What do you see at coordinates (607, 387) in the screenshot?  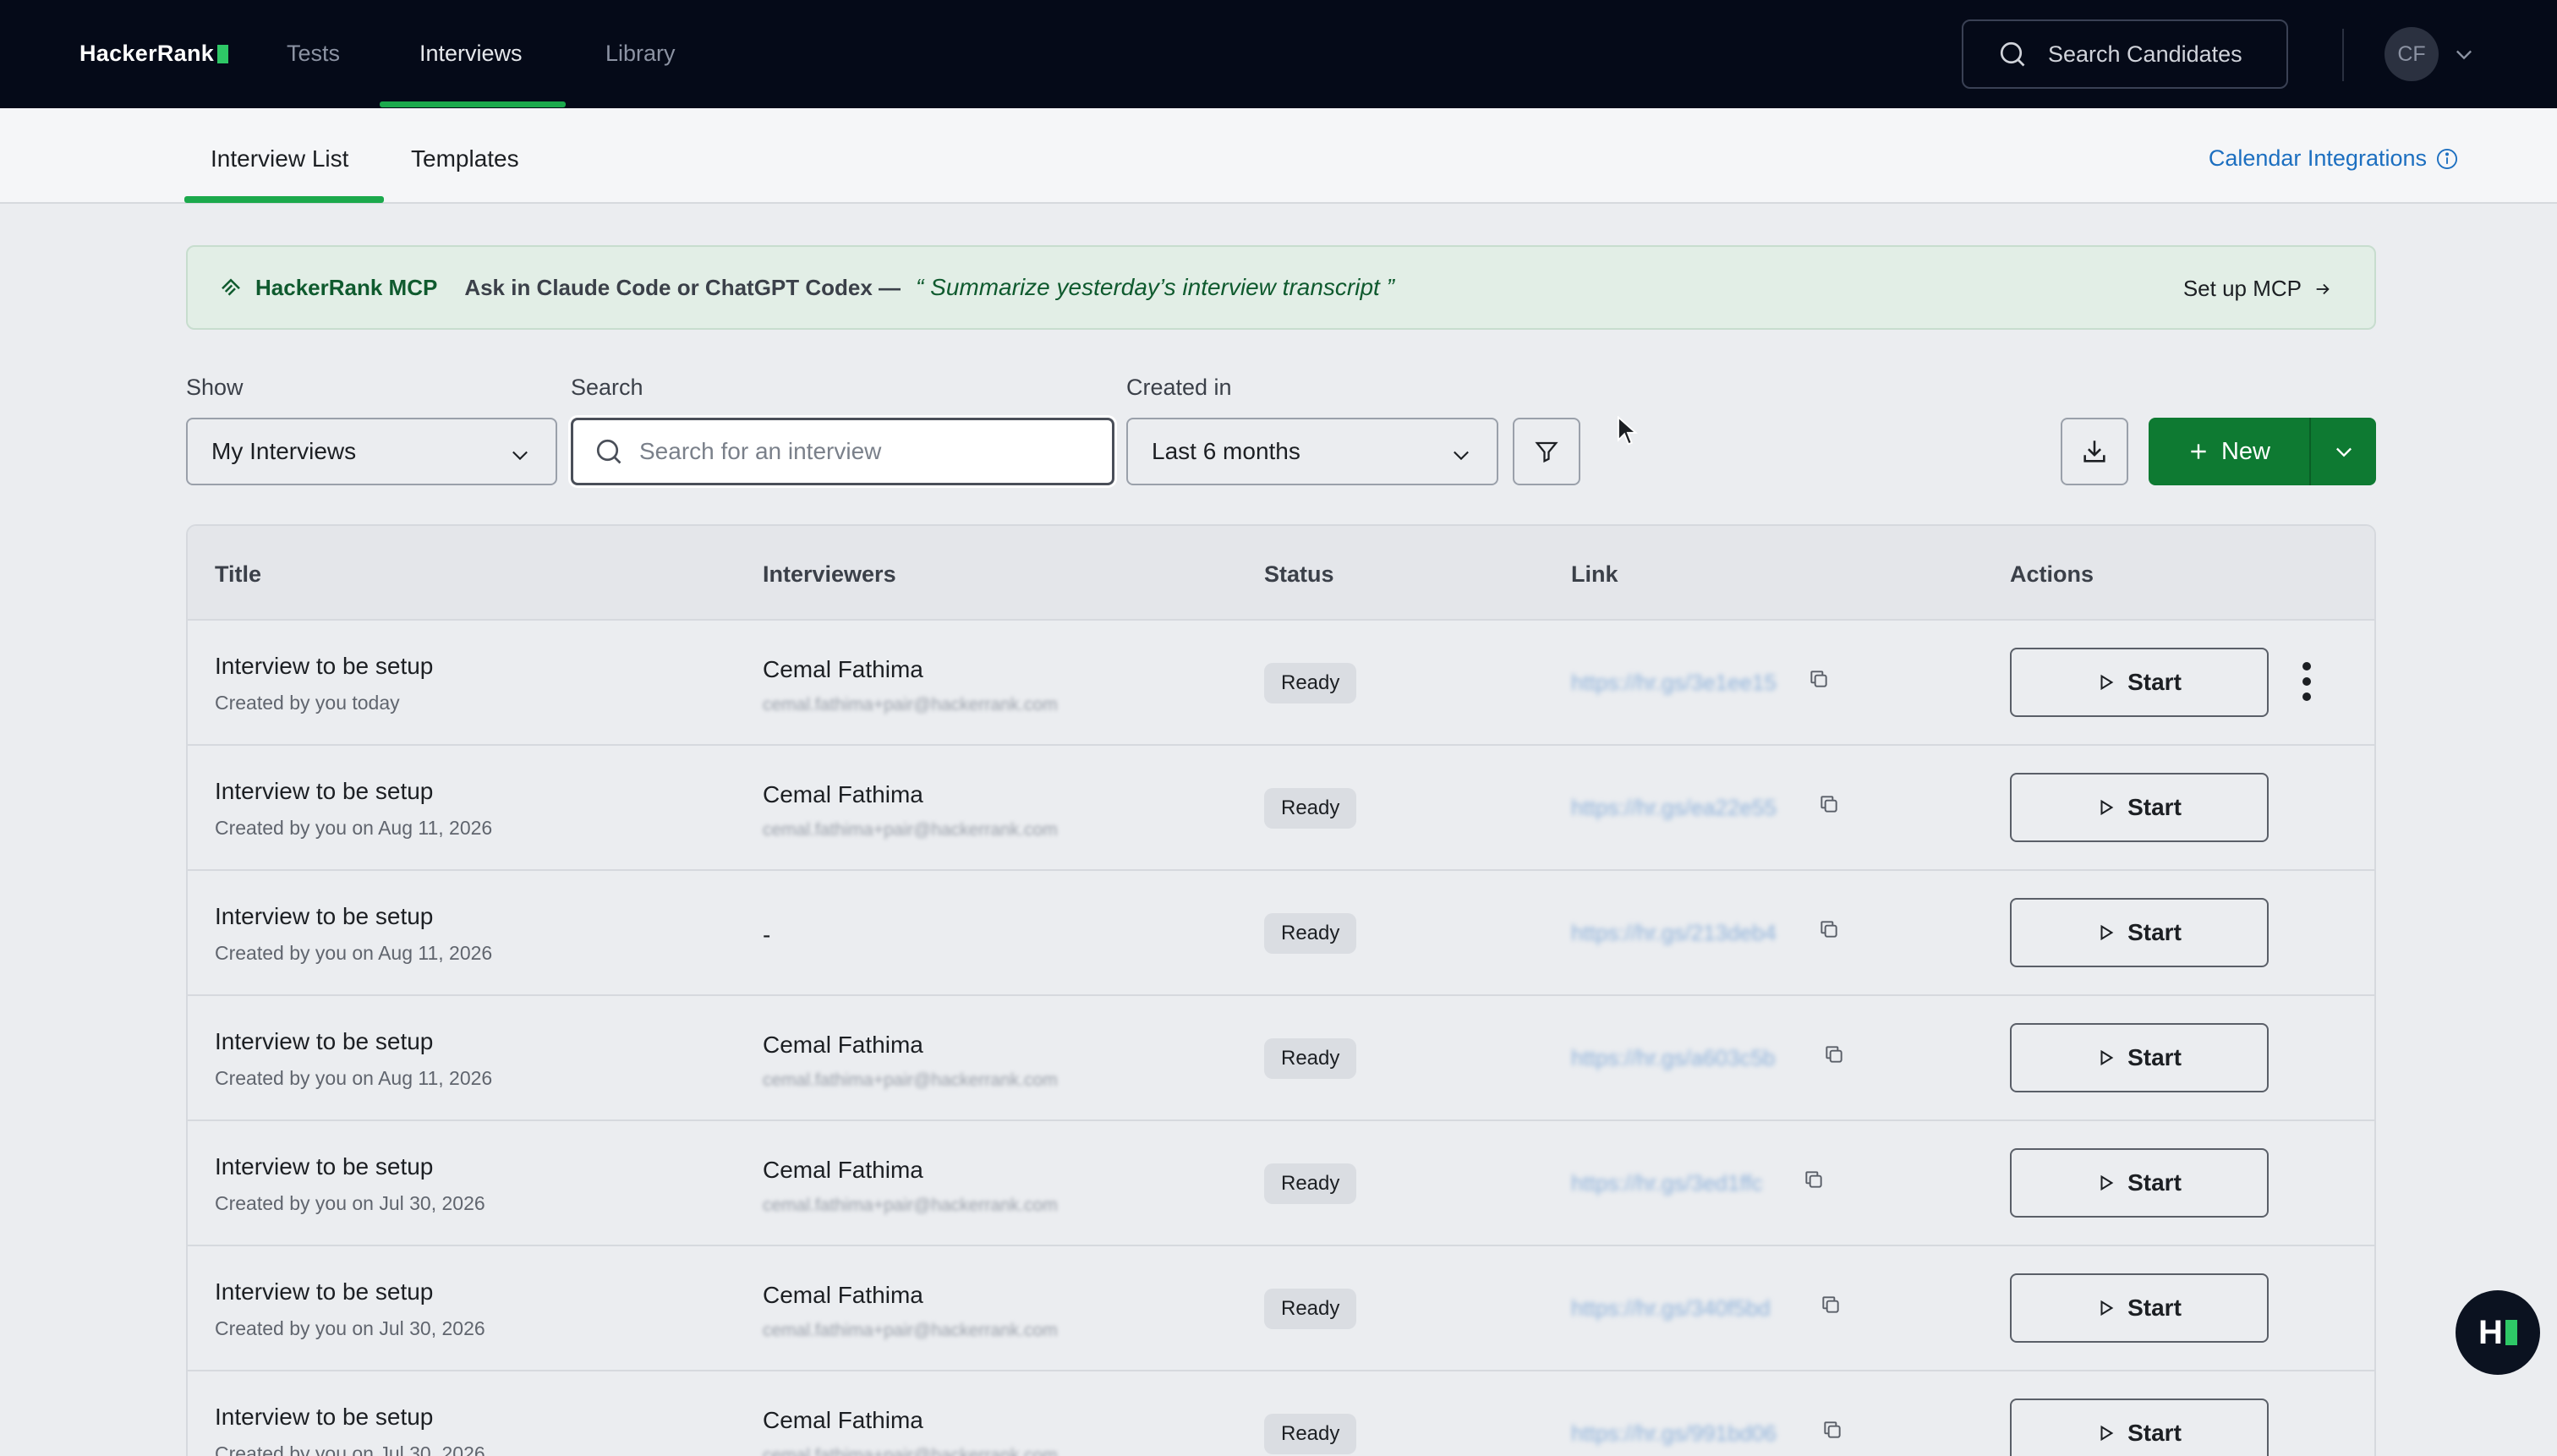 I see `search-label: Search` at bounding box center [607, 387].